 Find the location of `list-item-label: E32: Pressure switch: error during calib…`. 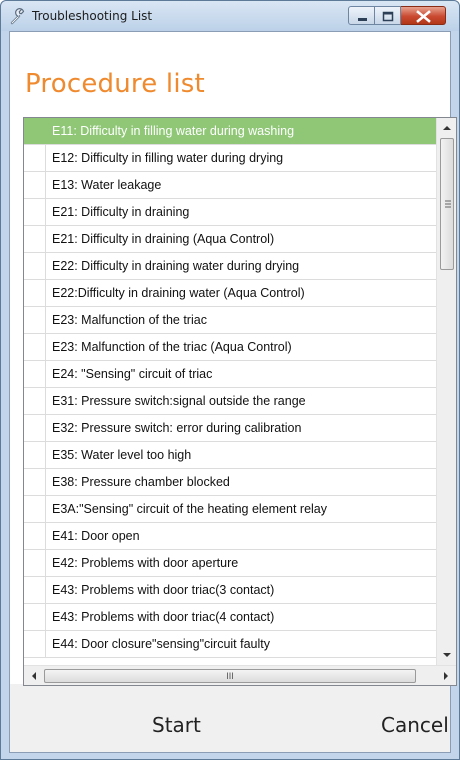

list-item-label: E32: Pressure switch: error during calib… is located at coordinates (177, 428).